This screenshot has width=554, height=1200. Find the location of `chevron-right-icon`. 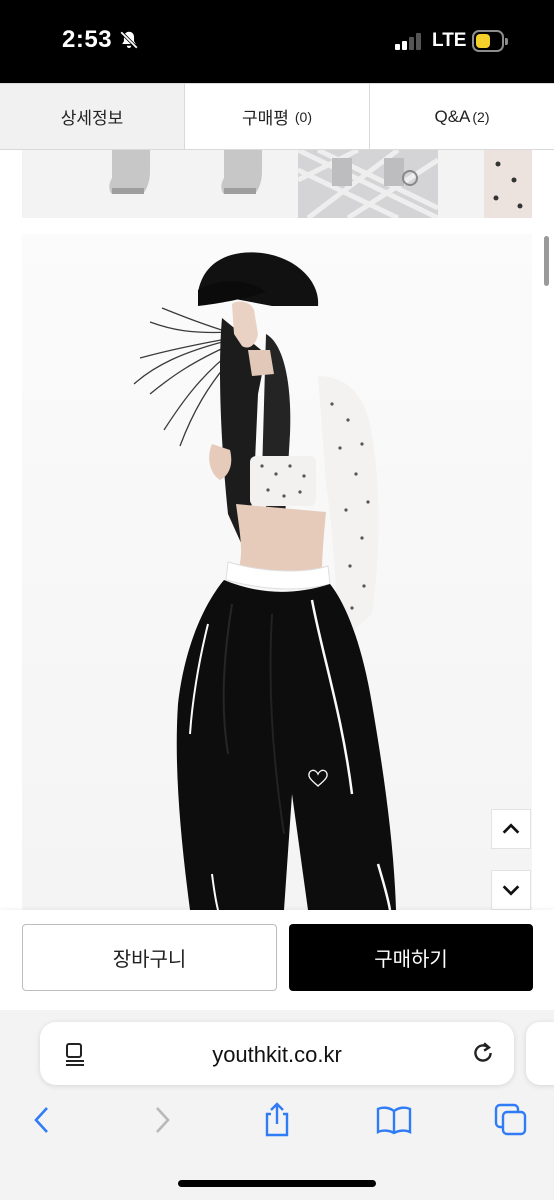

chevron-right-icon is located at coordinates (163, 1120).